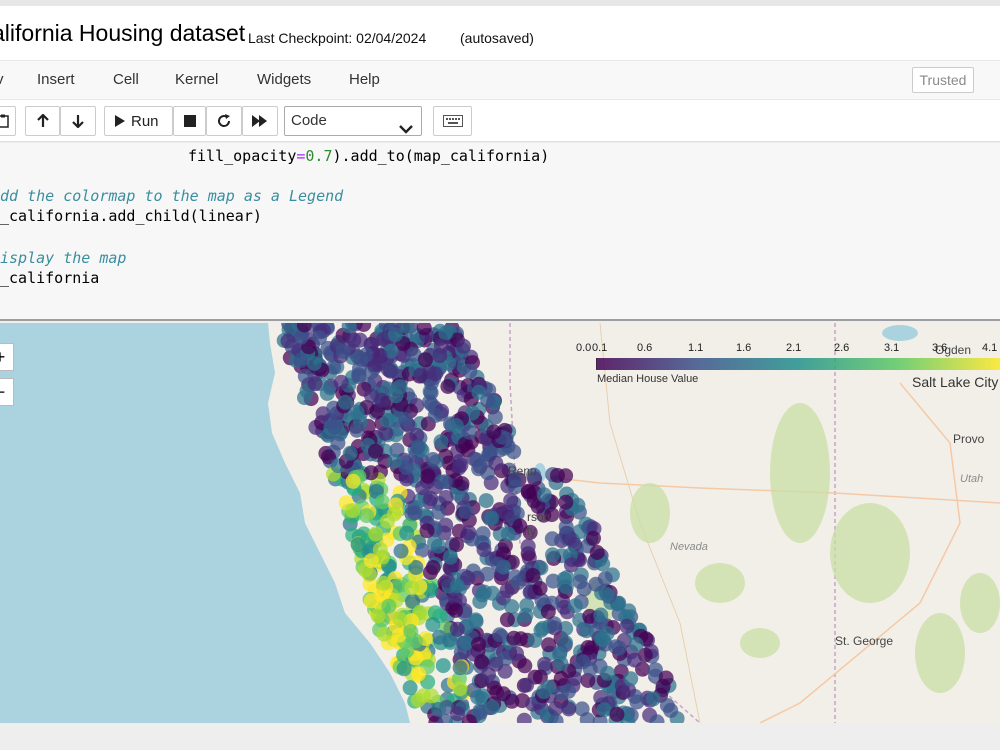 Image resolution: width=1000 pixels, height=750 pixels. What do you see at coordinates (500, 80) in the screenshot?
I see `menubar: v Insert Cell Kernel Widgets Help` at bounding box center [500, 80].